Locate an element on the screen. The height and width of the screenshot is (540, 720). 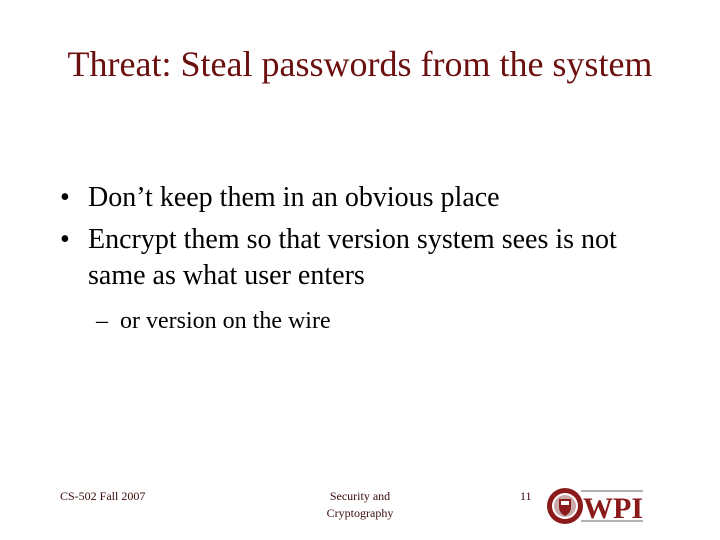
sub-bullet-text: or version on the wire is located at coordinates (225, 321).